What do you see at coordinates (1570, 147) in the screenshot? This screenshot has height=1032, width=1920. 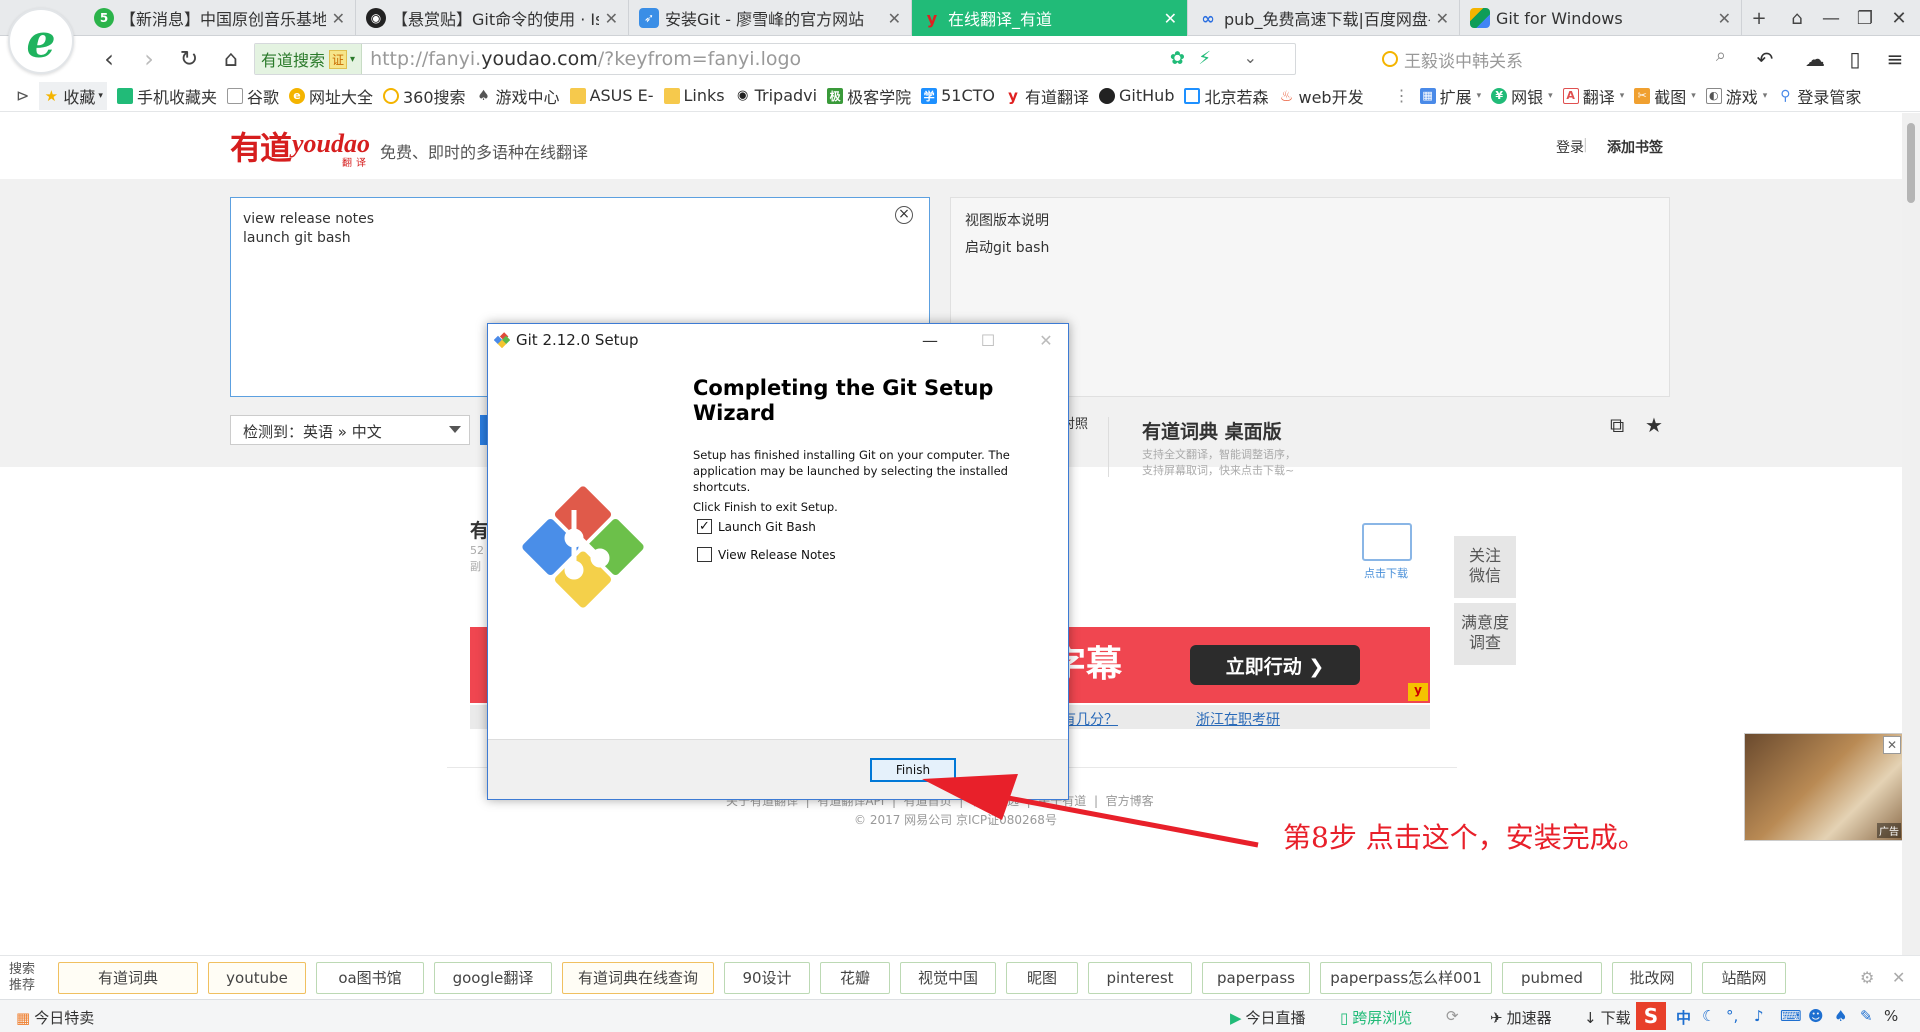 I see `login-link: 登录` at bounding box center [1570, 147].